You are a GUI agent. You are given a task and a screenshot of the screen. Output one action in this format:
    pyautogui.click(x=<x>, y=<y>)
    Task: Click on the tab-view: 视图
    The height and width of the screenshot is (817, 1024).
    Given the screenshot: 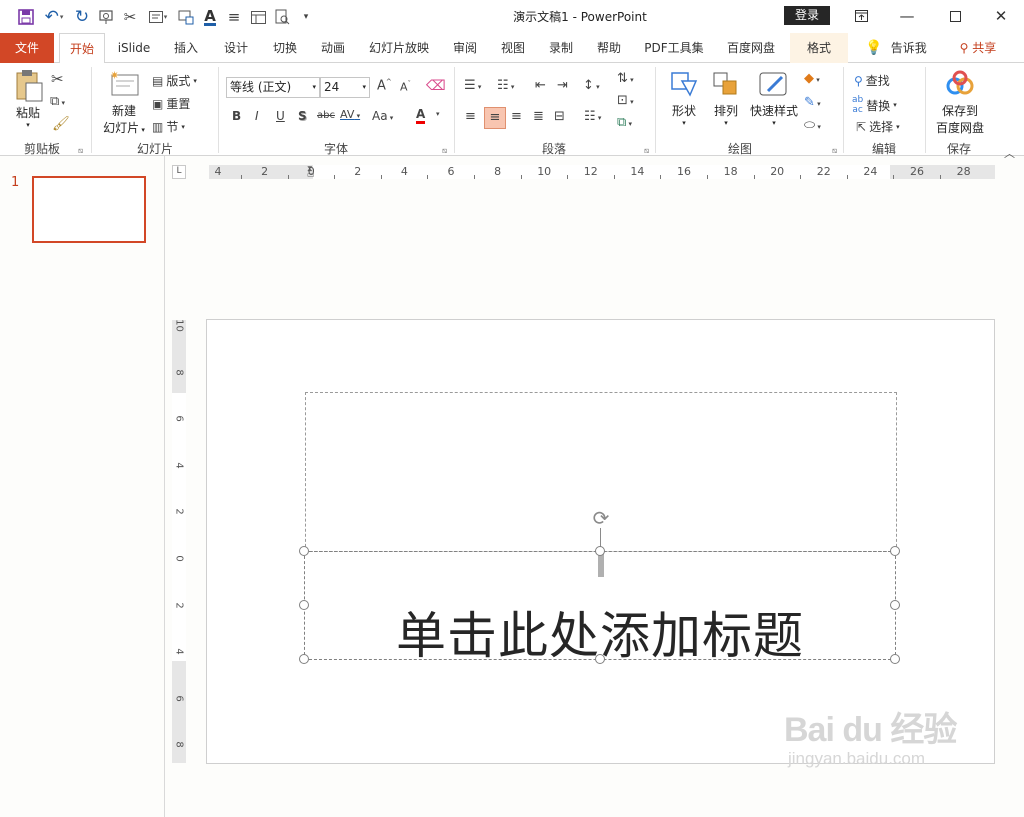 What is the action you would take?
    pyautogui.click(x=513, y=48)
    